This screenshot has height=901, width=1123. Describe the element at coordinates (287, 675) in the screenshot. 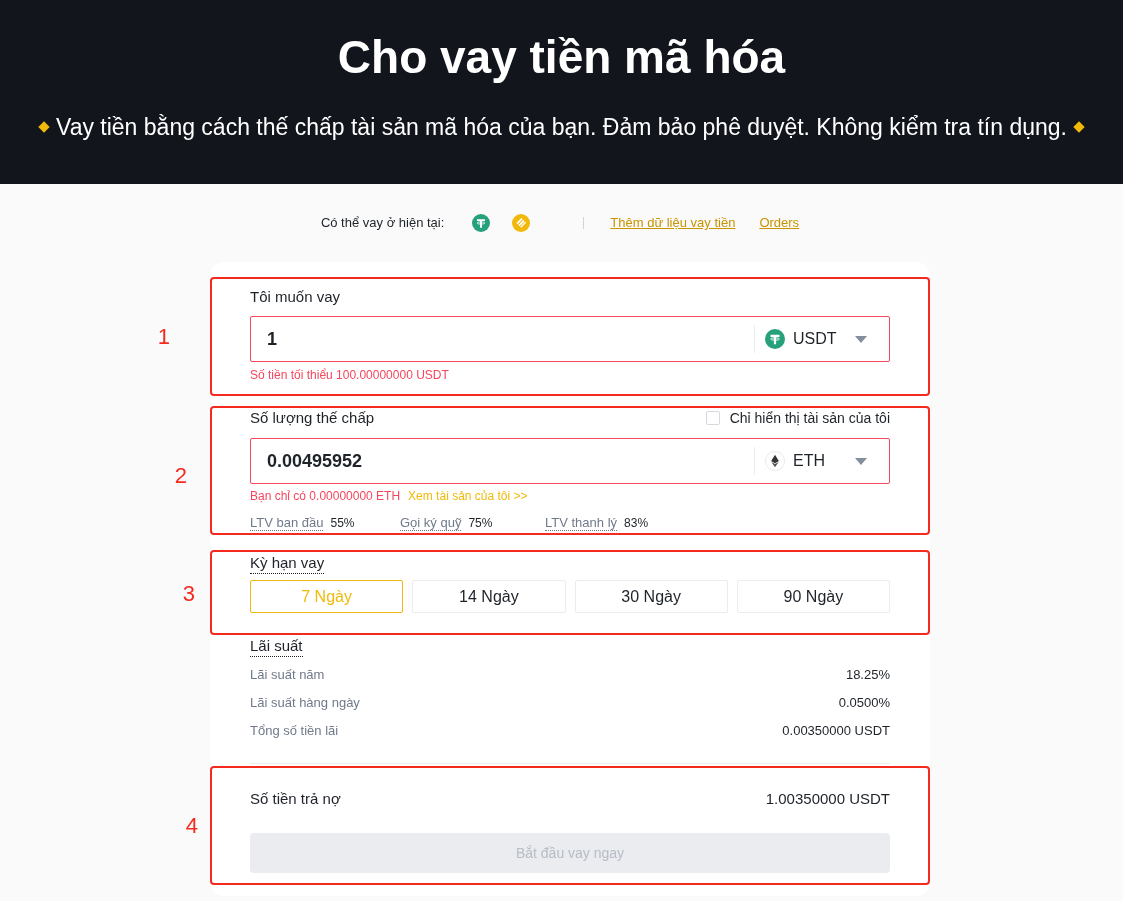

I see `rate-label: Lãi suất năm` at that location.